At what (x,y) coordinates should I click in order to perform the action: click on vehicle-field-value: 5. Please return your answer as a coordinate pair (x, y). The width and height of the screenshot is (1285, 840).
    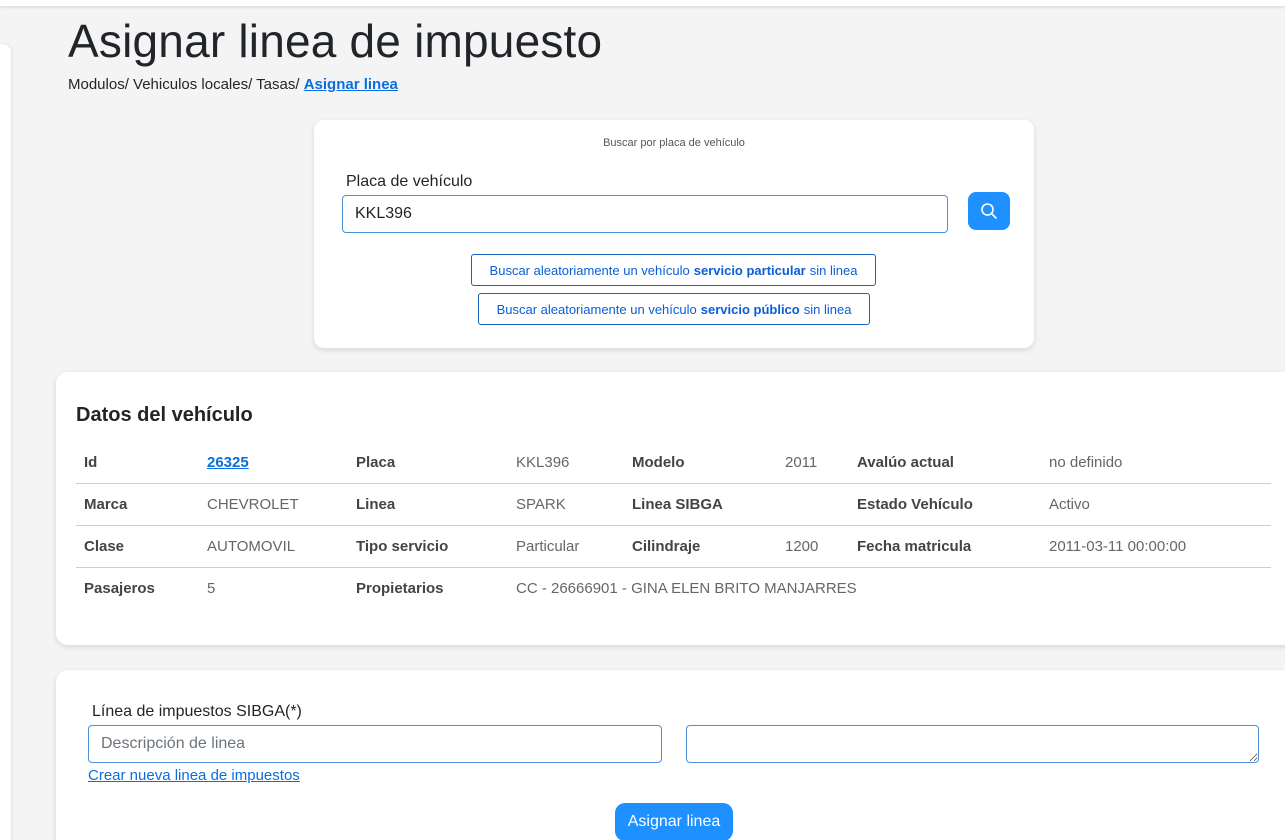
    Looking at the image, I should click on (211, 588).